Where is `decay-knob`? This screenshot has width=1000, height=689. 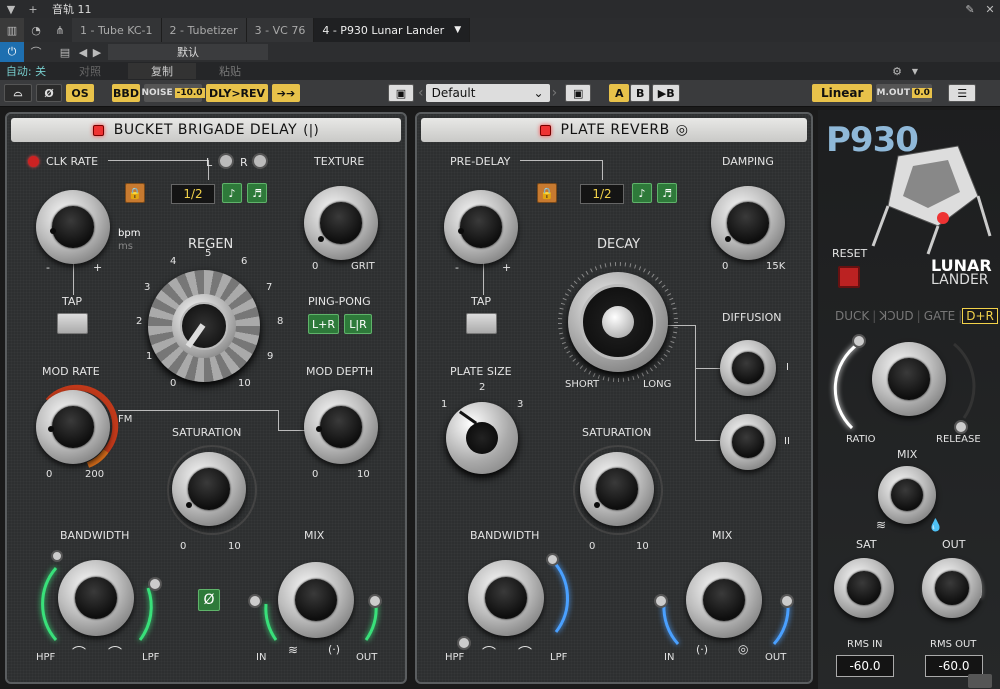 decay-knob is located at coordinates (618, 322).